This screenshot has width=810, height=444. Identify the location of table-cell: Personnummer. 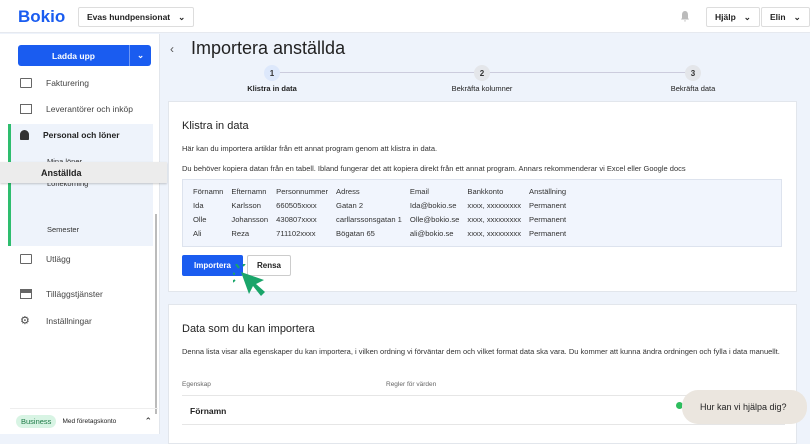
(302, 191).